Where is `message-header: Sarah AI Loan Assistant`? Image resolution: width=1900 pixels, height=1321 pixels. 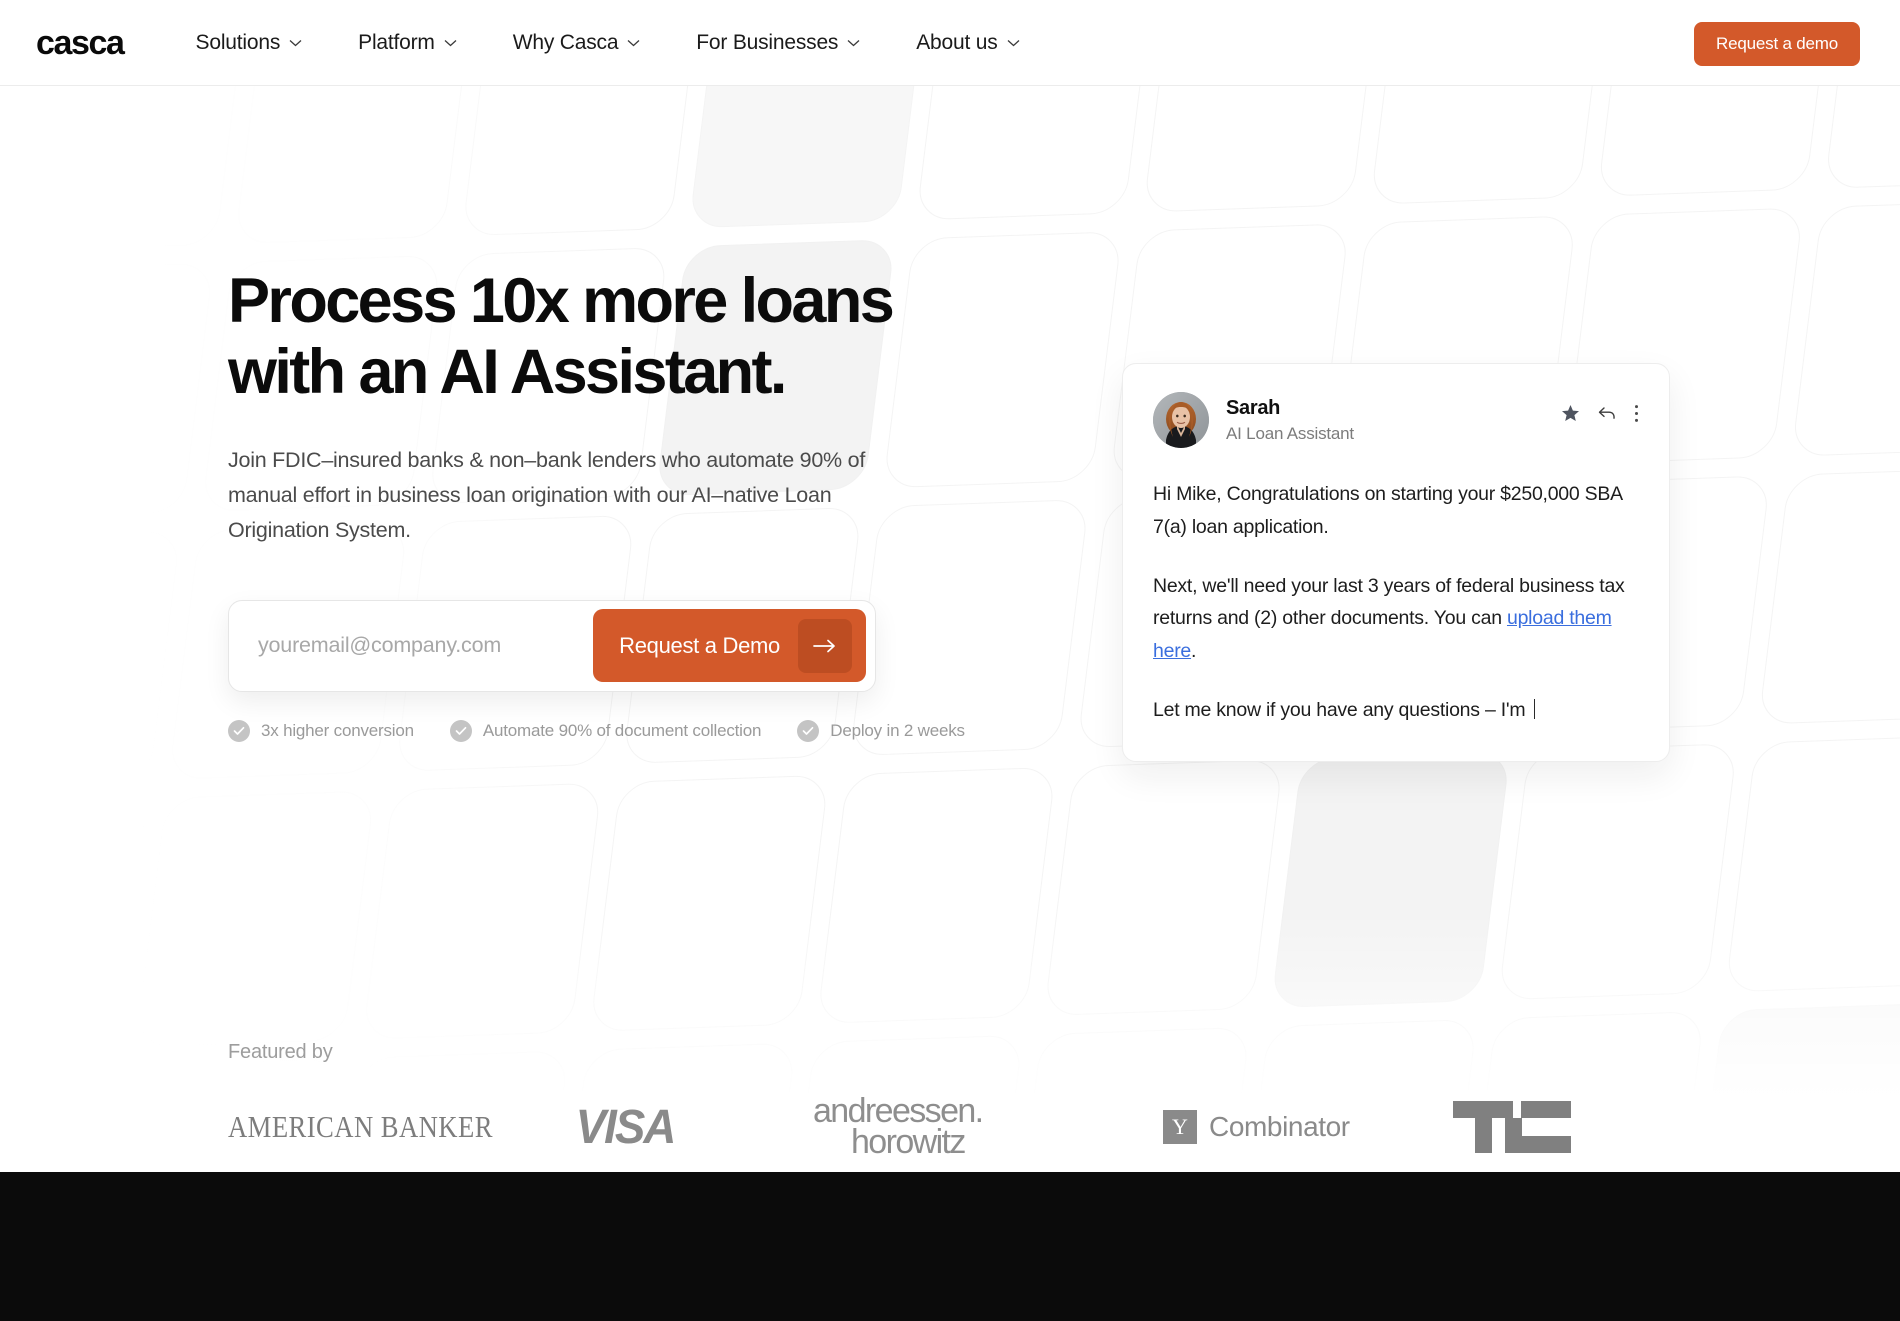 message-header: Sarah AI Loan Assistant is located at coordinates (1396, 420).